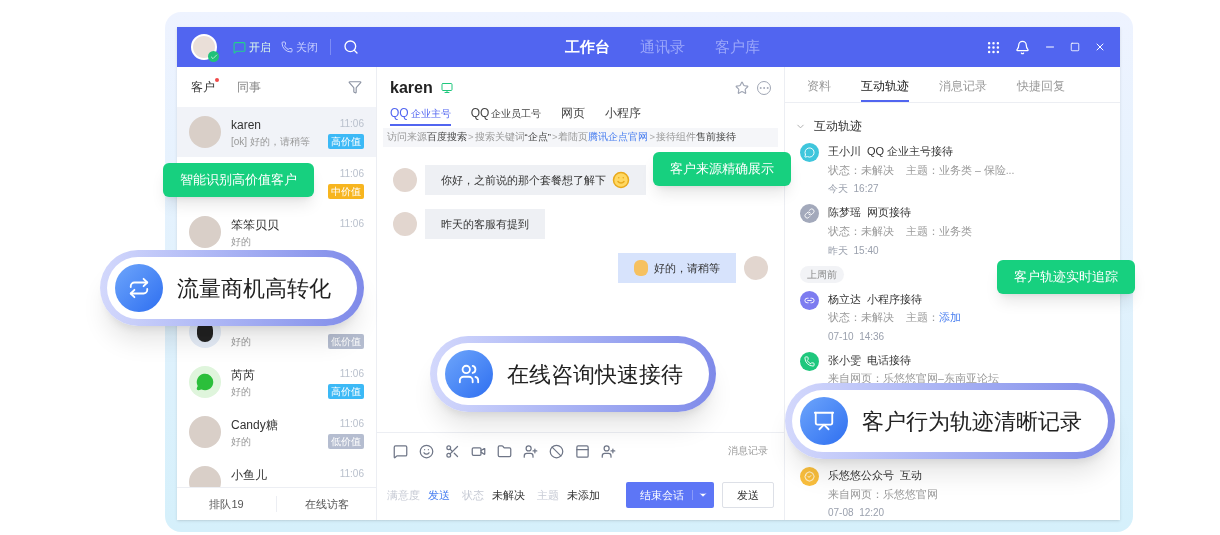 This screenshot has width=1220, height=535. What do you see at coordinates (249, 474) in the screenshot?
I see `customer-name: 小鱼儿` at bounding box center [249, 474].